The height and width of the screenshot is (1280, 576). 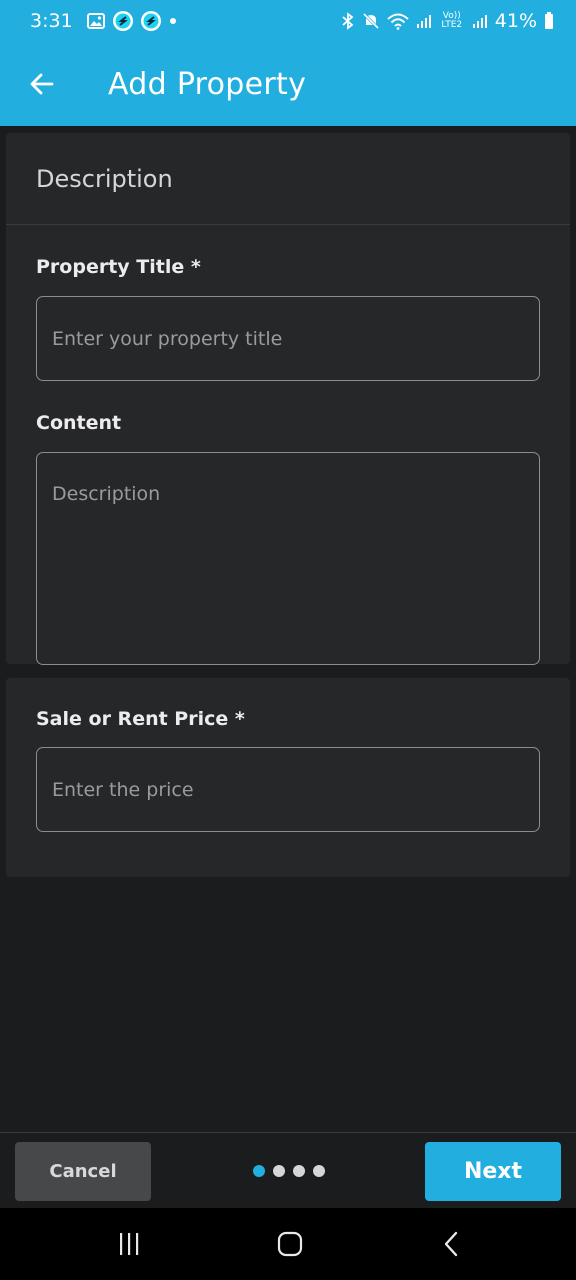 I want to click on volte-icon: Vo)) LTE2, so click(x=452, y=20).